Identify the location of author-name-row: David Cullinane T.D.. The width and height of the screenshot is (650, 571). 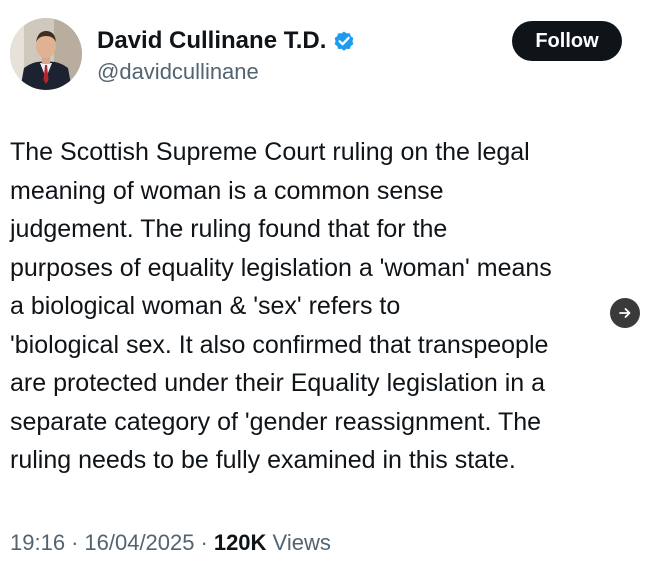
(226, 41).